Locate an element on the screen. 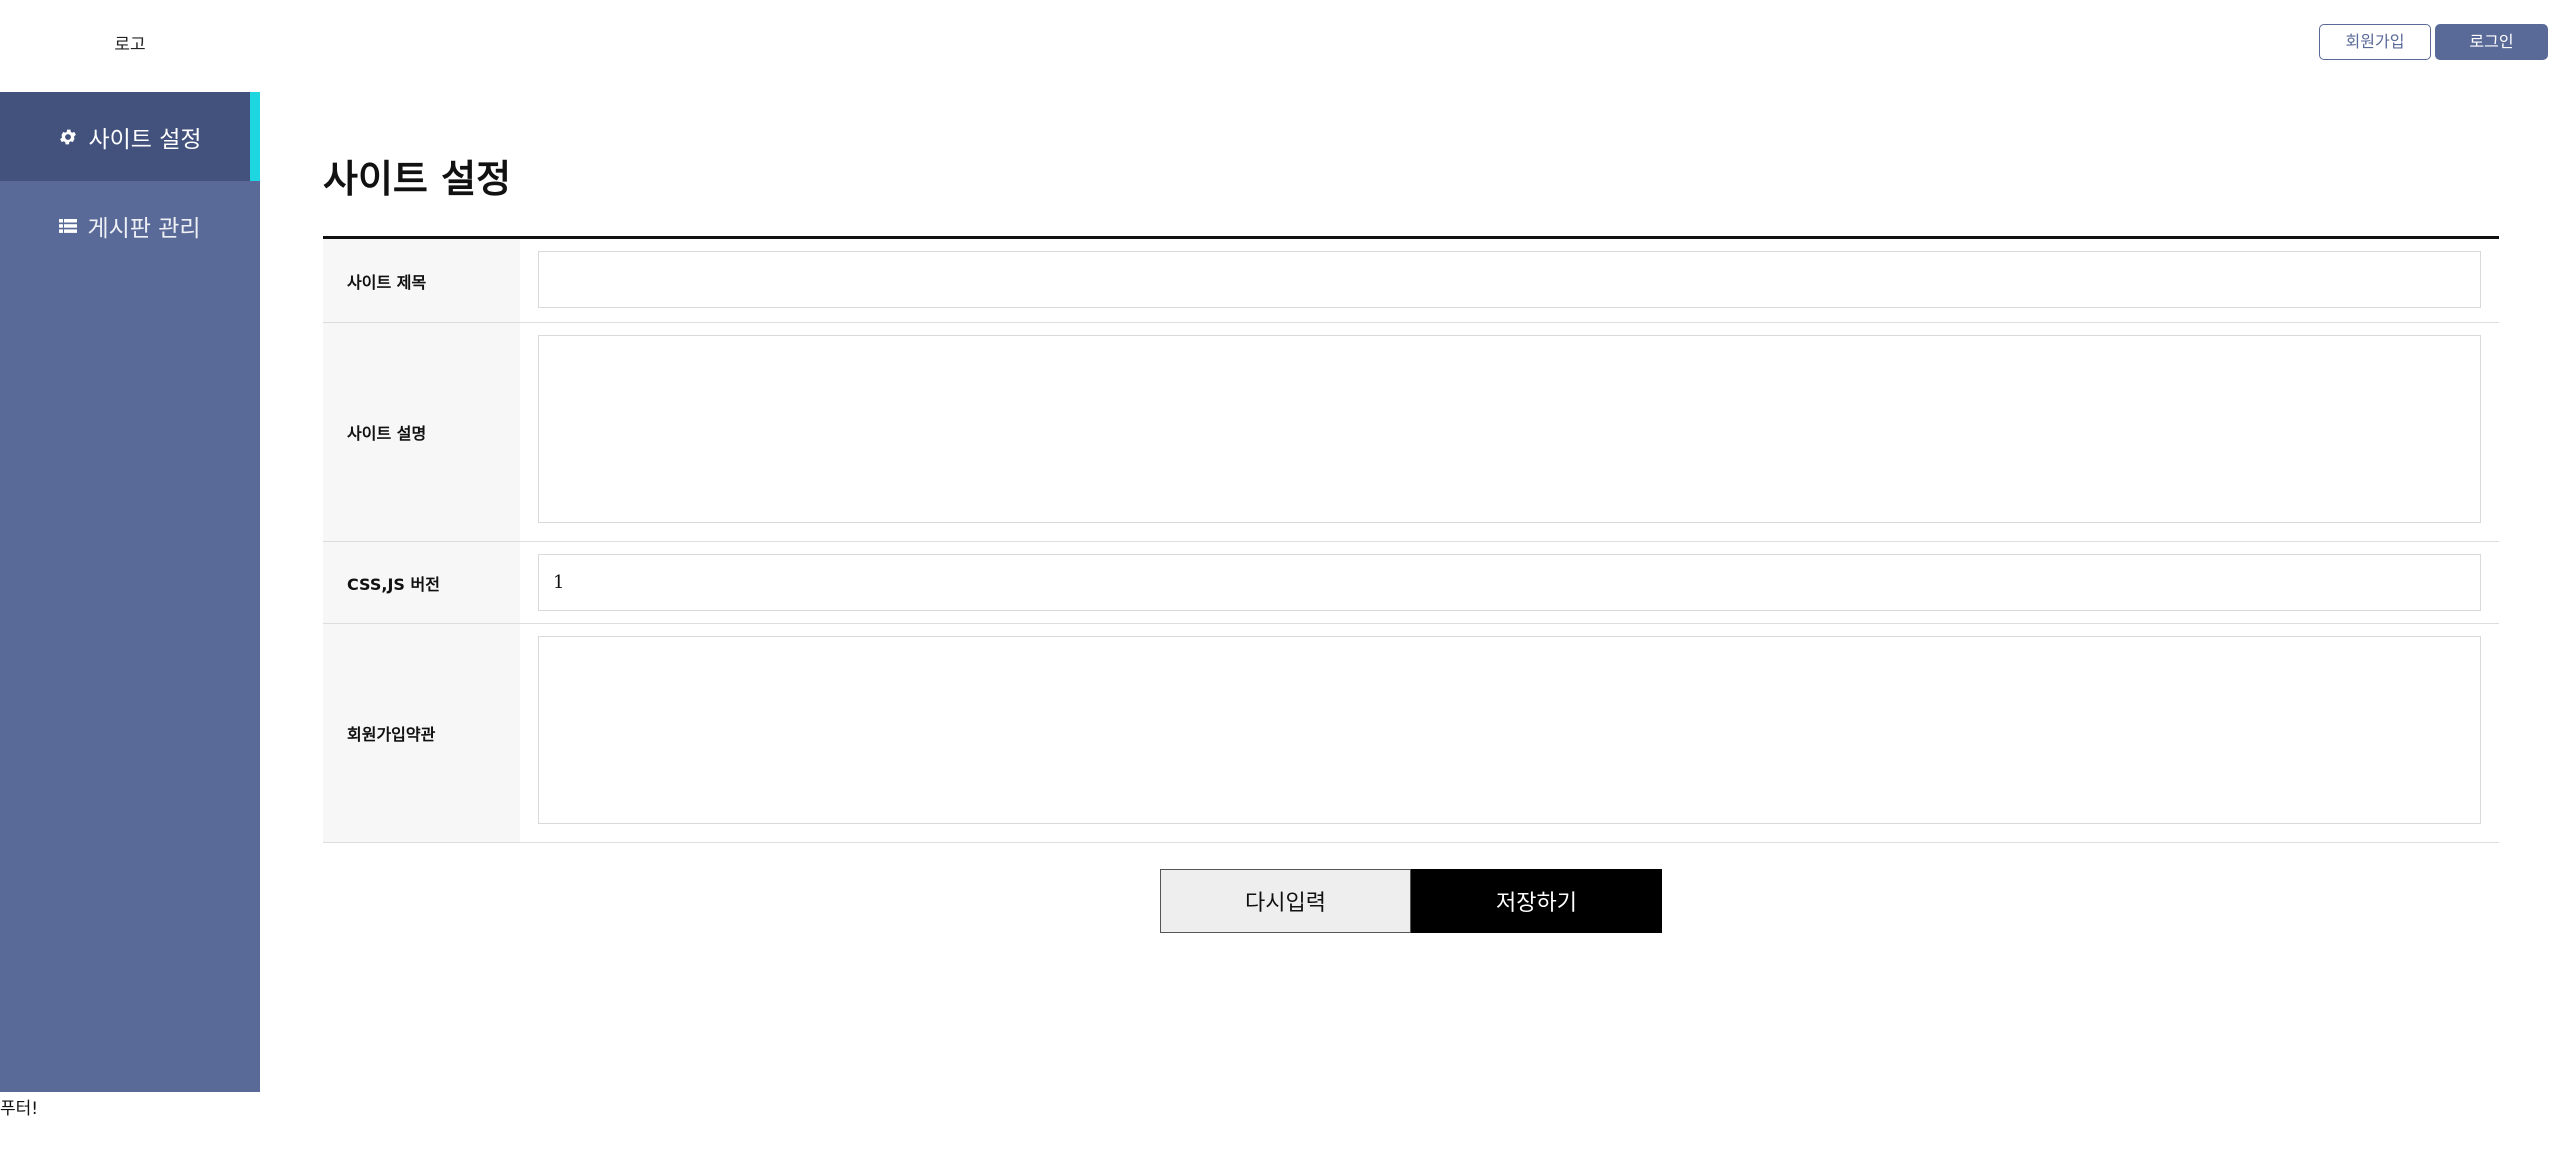 This screenshot has width=2556, height=1161. header: 로고 회원가입 로그인 is located at coordinates (1278, 46).